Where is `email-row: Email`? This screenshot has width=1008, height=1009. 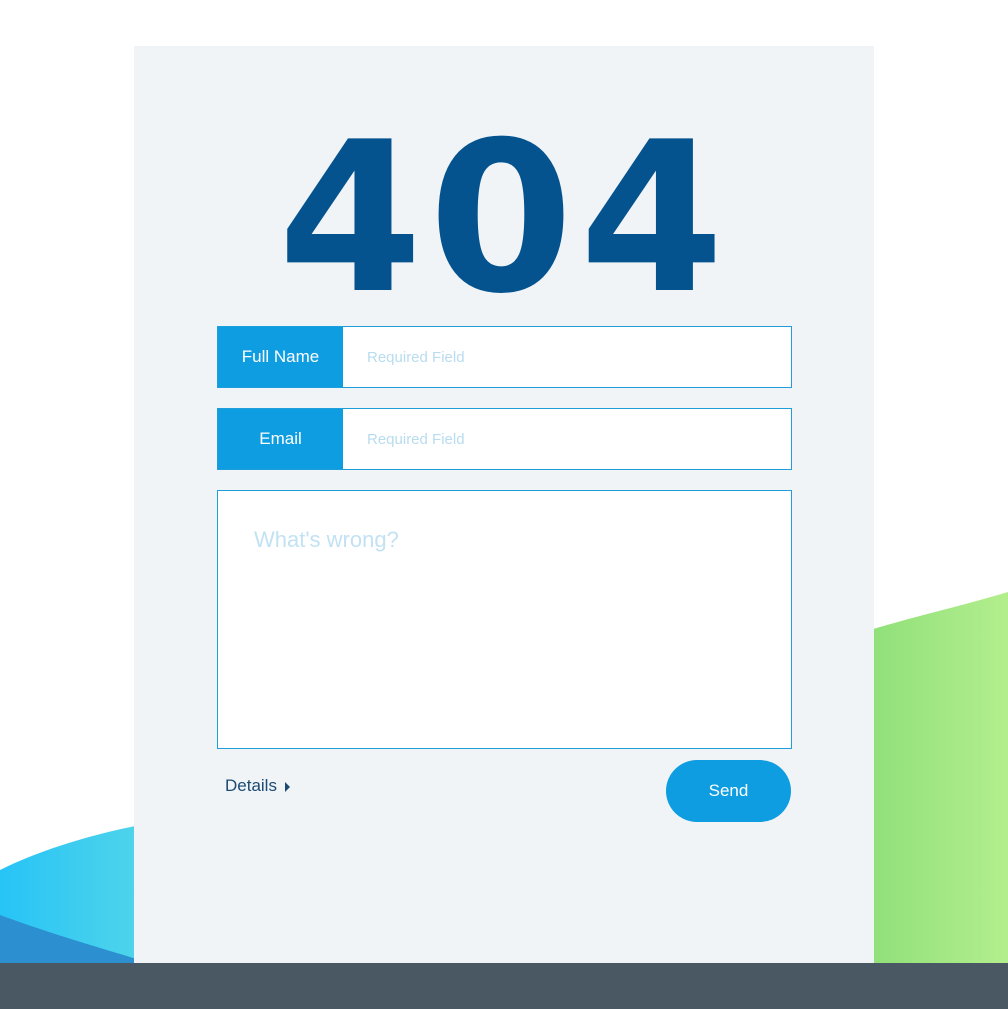
email-row: Email is located at coordinates (504, 439).